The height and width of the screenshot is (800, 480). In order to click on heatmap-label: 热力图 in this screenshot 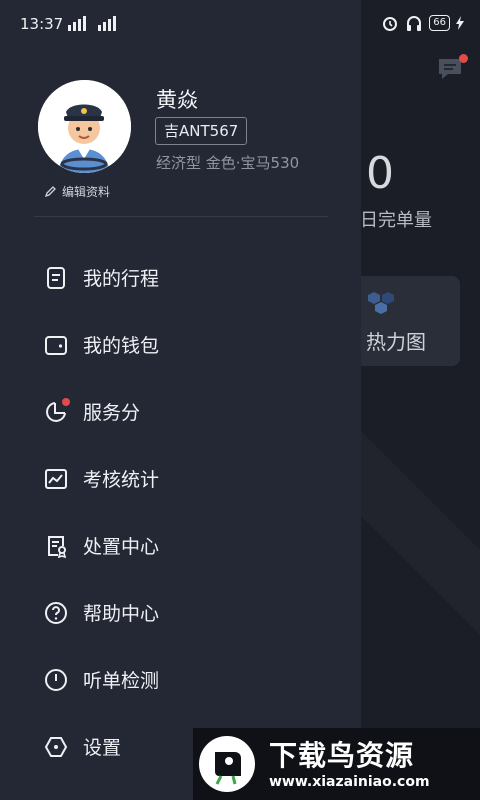, I will do `click(396, 342)`.